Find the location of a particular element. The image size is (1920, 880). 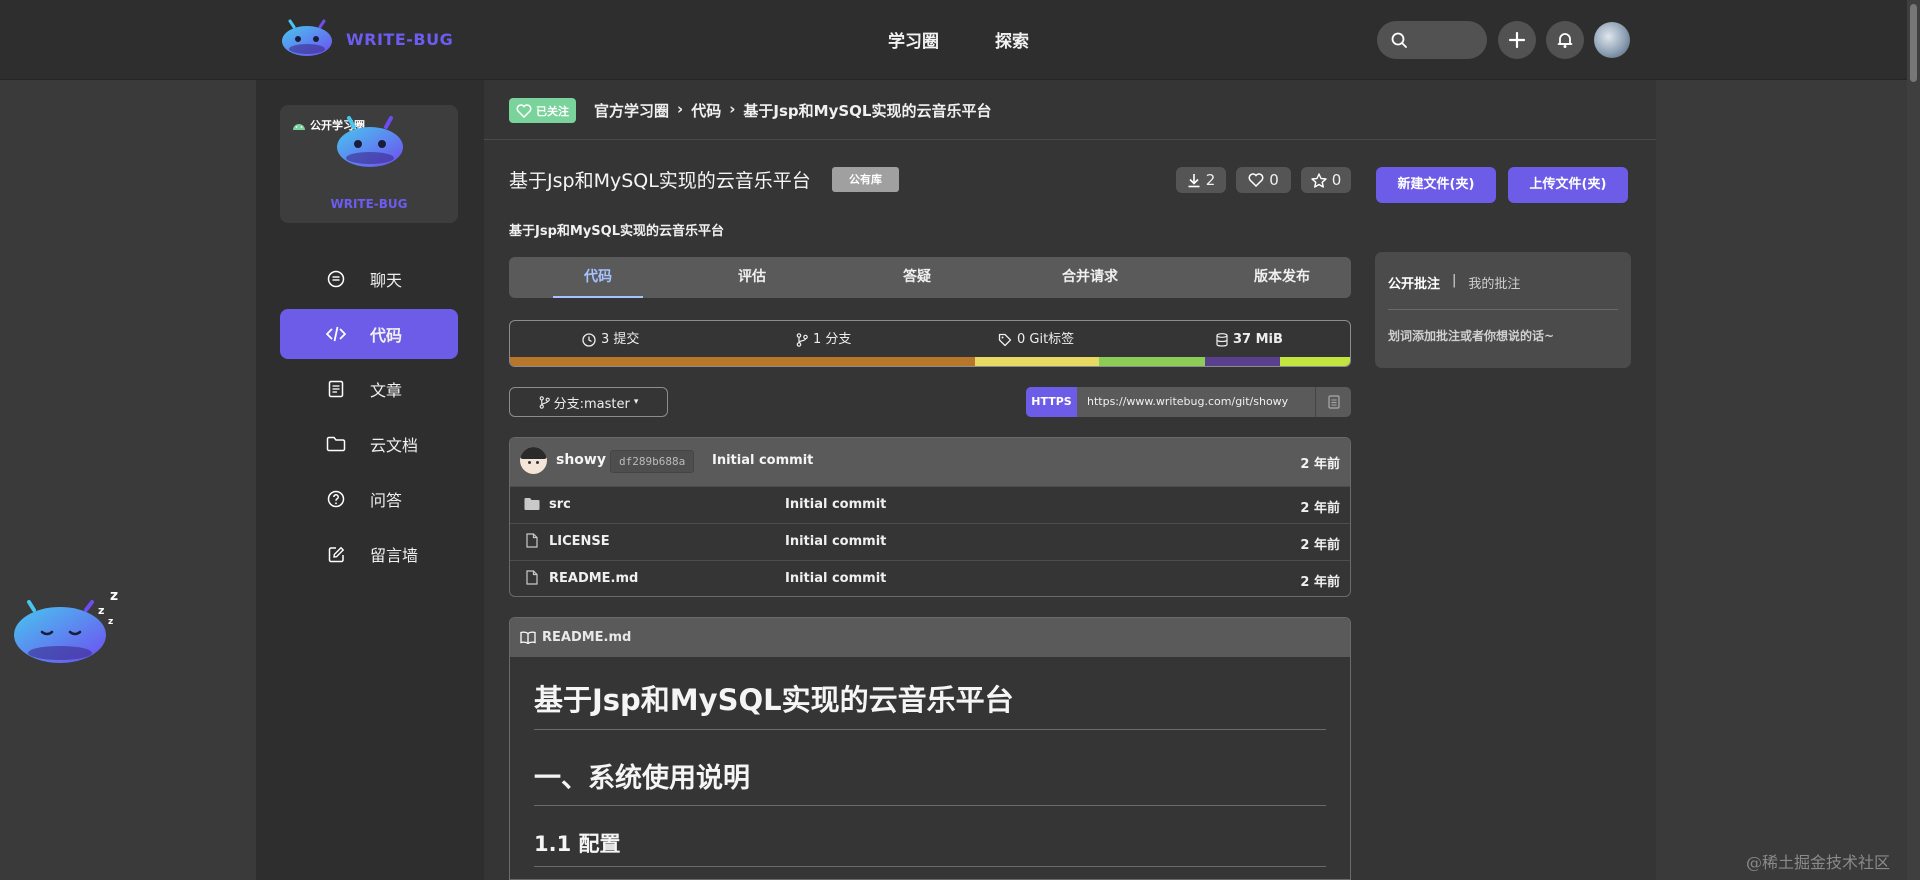

logo-text: WRITE-BUG is located at coordinates (400, 39).